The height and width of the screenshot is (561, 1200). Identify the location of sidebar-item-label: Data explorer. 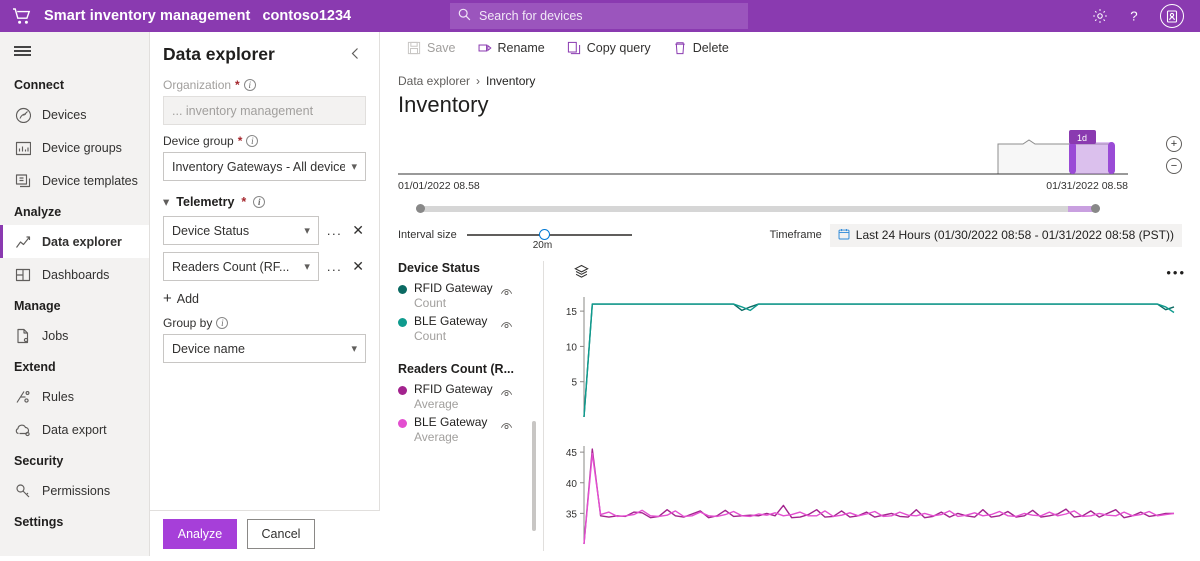
(82, 241).